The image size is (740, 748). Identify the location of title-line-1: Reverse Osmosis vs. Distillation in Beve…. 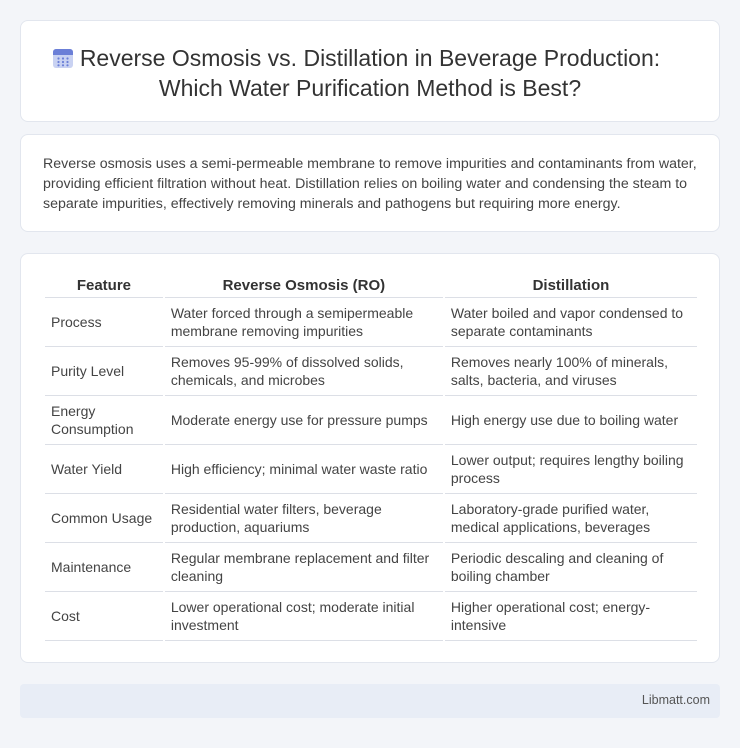
(370, 58).